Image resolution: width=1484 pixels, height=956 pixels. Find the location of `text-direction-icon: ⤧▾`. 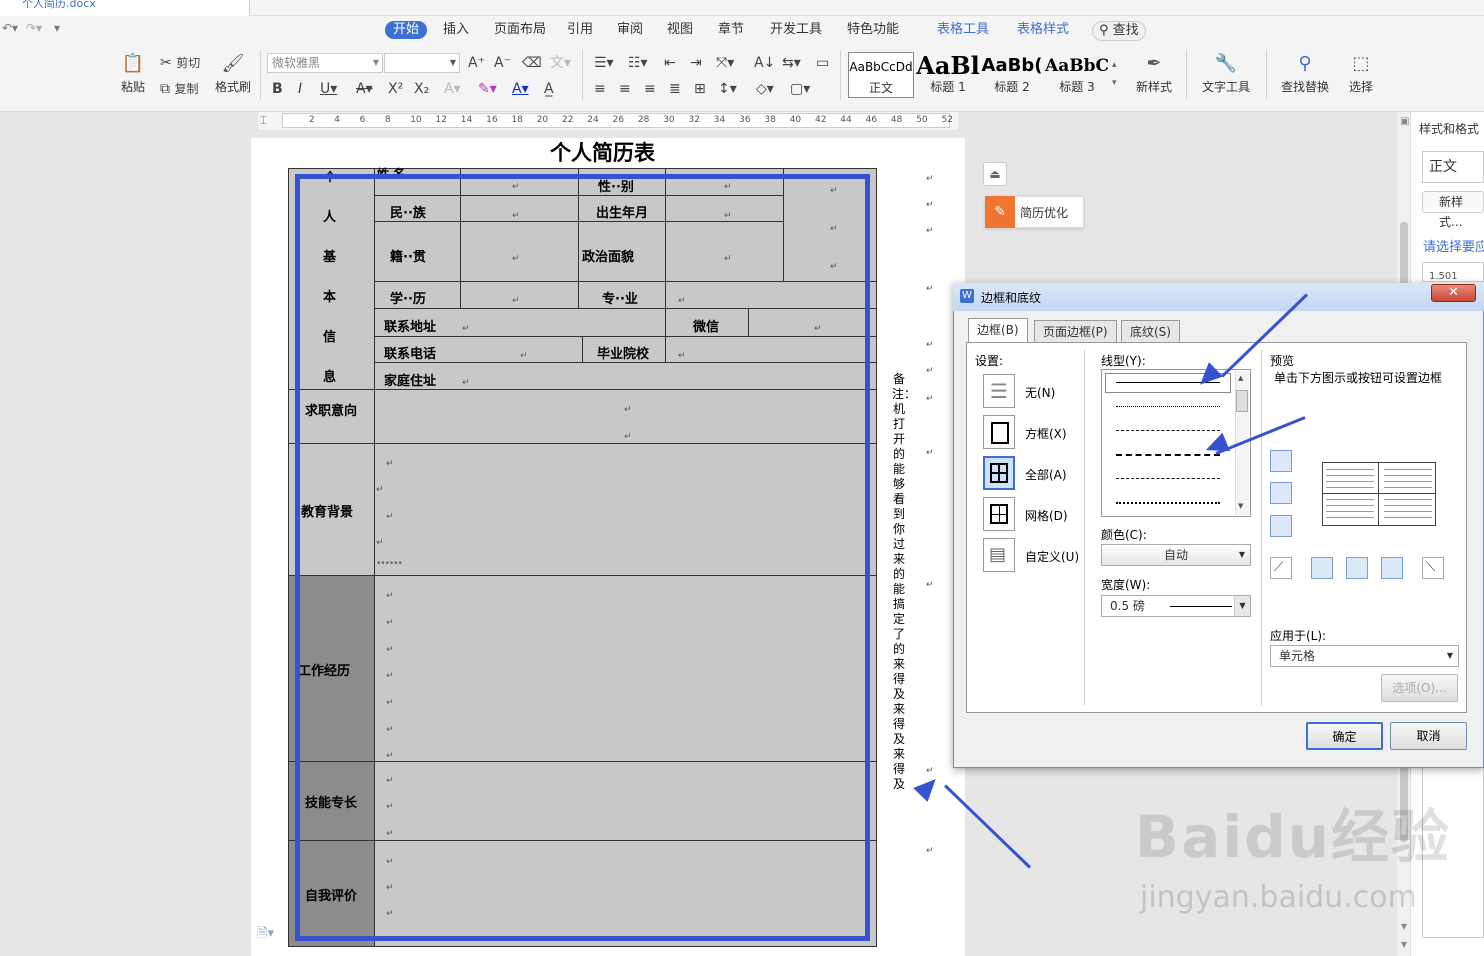

text-direction-icon: ⤧▾ is located at coordinates (725, 63).